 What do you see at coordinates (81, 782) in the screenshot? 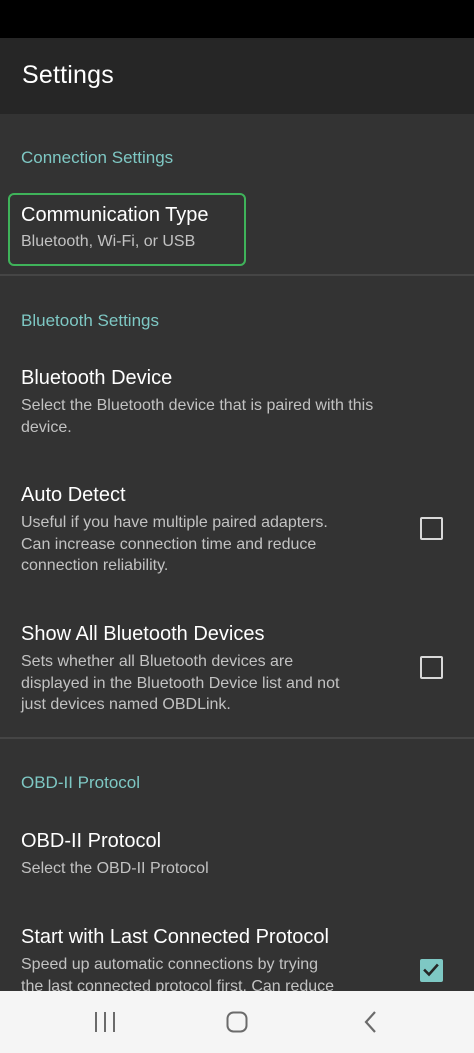
I see `section-header-protocol: OBD-II Protocol` at bounding box center [81, 782].